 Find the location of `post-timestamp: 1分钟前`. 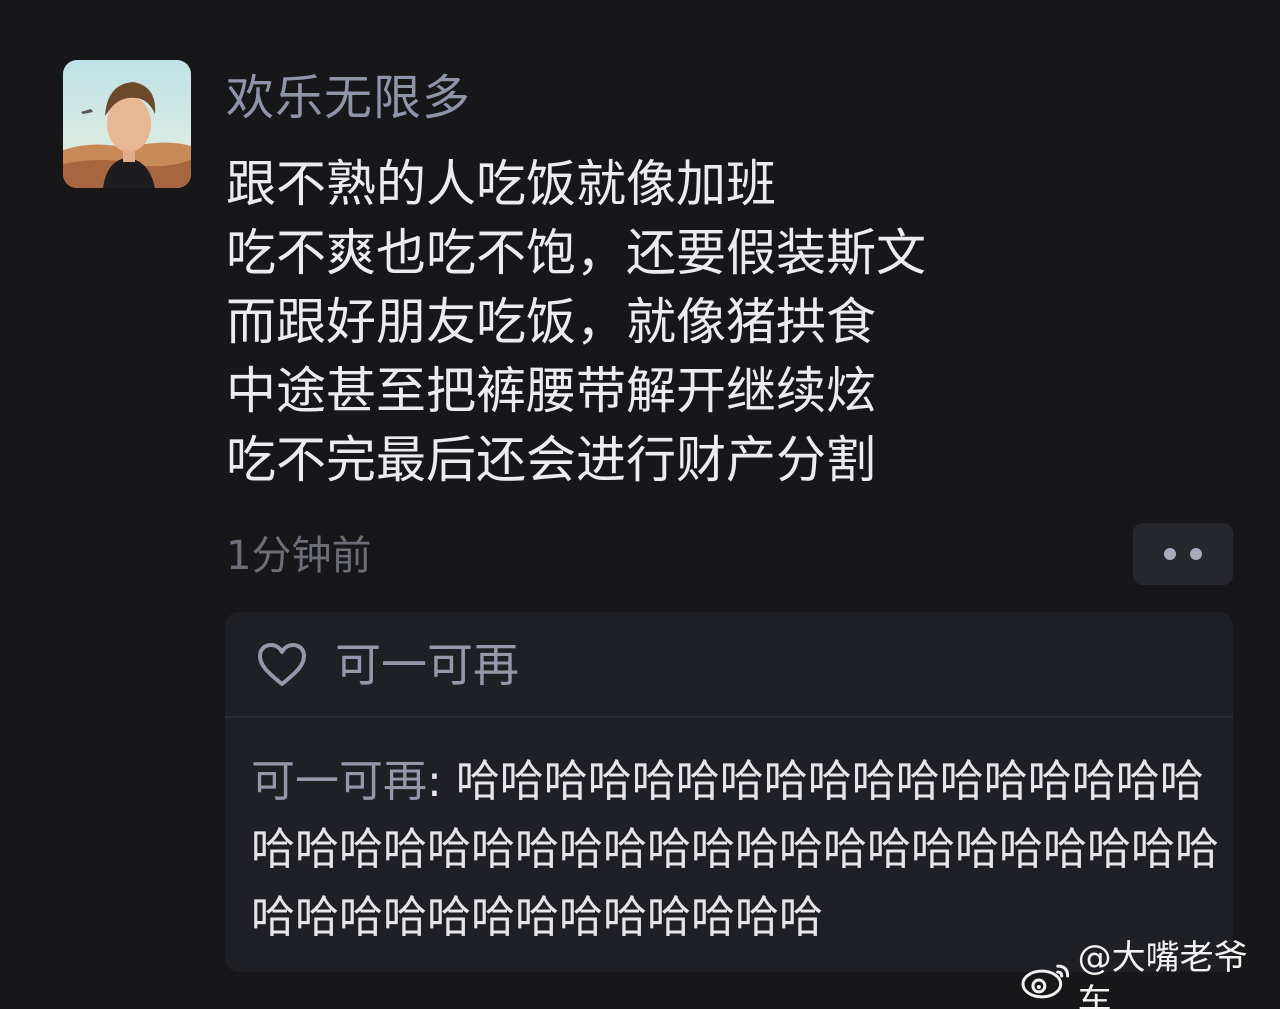

post-timestamp: 1分钟前 is located at coordinates (299, 556).